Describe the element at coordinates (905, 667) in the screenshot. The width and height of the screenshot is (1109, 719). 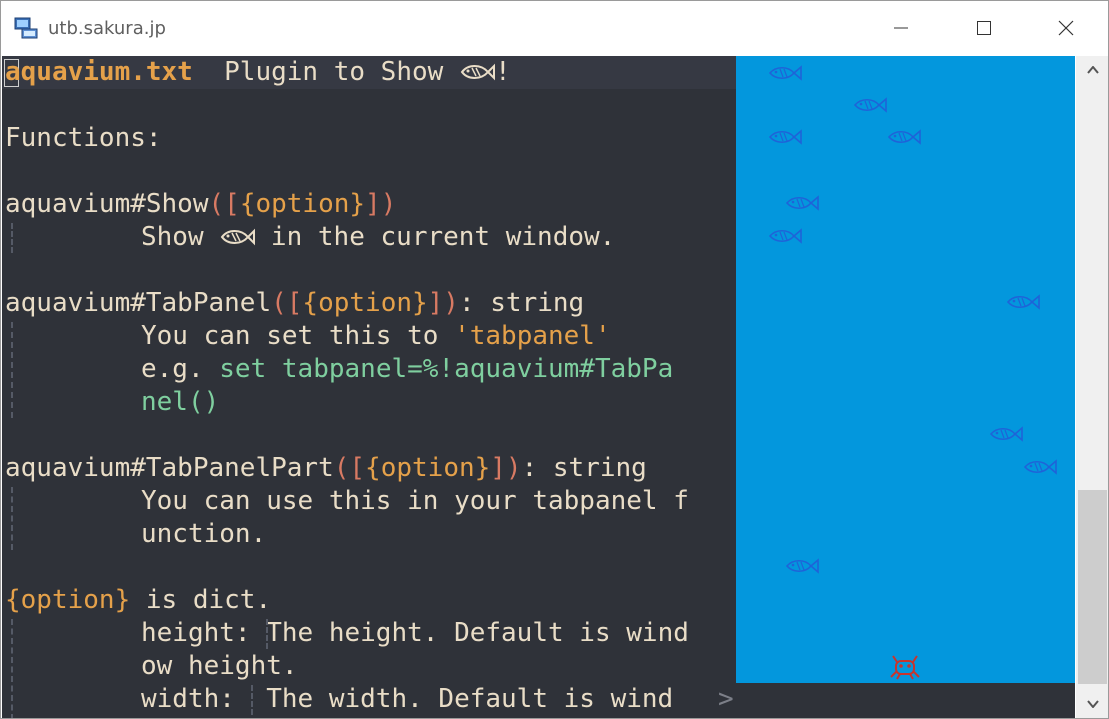
I see `crab-icon` at that location.